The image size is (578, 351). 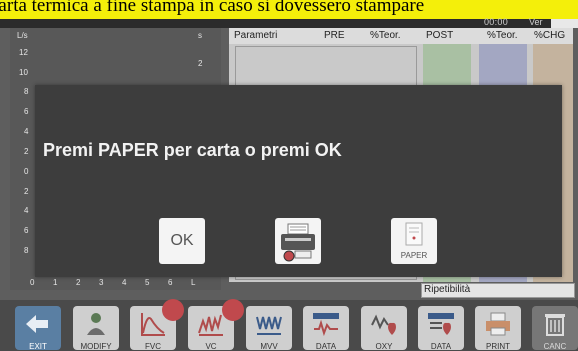 I want to click on table-header: Parametri PRE %Teor. POST %Teor. %CHG, so click(x=401, y=36).